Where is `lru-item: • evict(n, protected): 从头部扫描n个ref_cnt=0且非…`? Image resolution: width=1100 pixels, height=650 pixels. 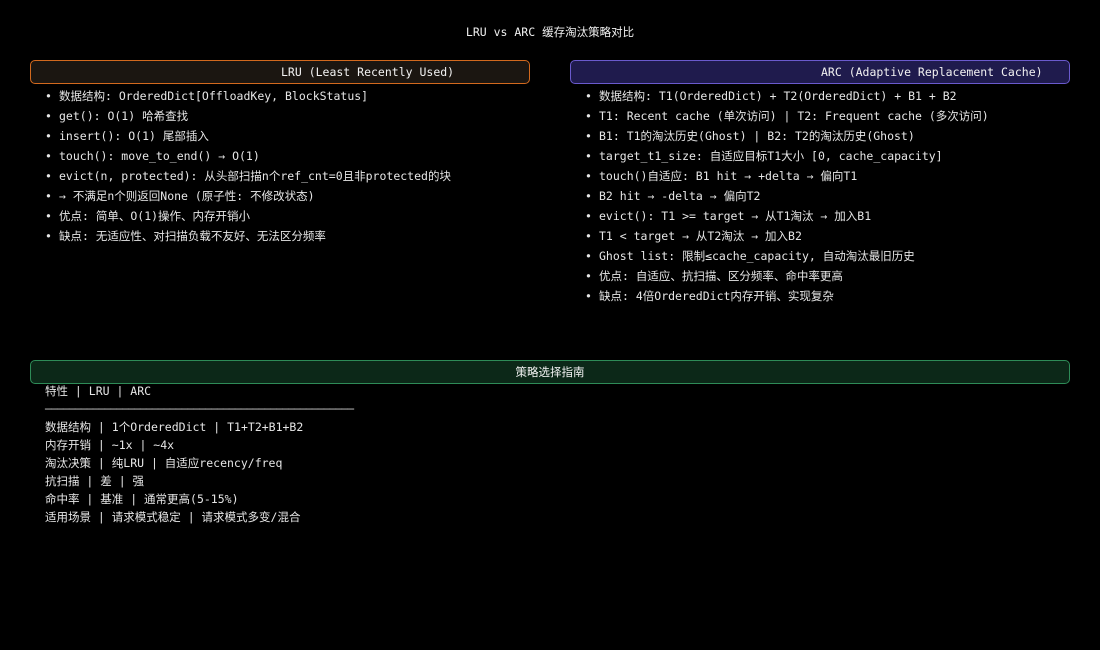 lru-item: • evict(n, protected): 从头部扫描n个ref_cnt=0且非… is located at coordinates (248, 176).